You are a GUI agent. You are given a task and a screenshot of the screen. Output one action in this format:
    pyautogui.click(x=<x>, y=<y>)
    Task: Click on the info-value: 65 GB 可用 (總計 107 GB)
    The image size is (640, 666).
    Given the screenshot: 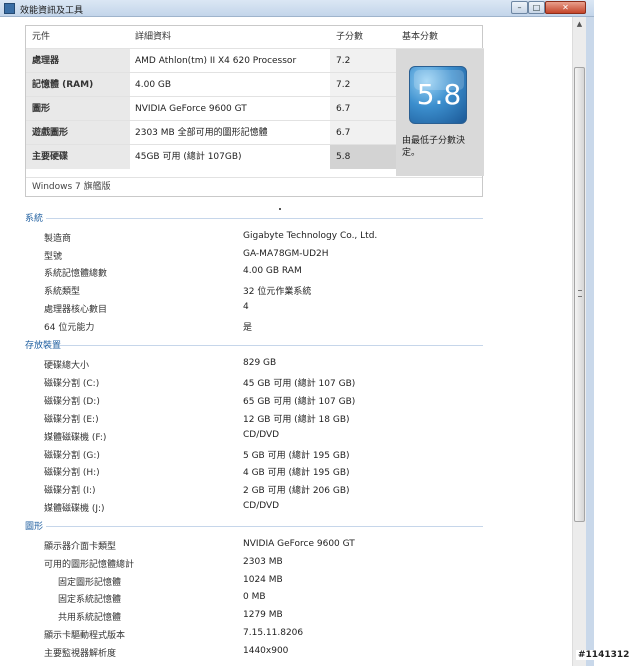 What is the action you would take?
    pyautogui.click(x=299, y=402)
    